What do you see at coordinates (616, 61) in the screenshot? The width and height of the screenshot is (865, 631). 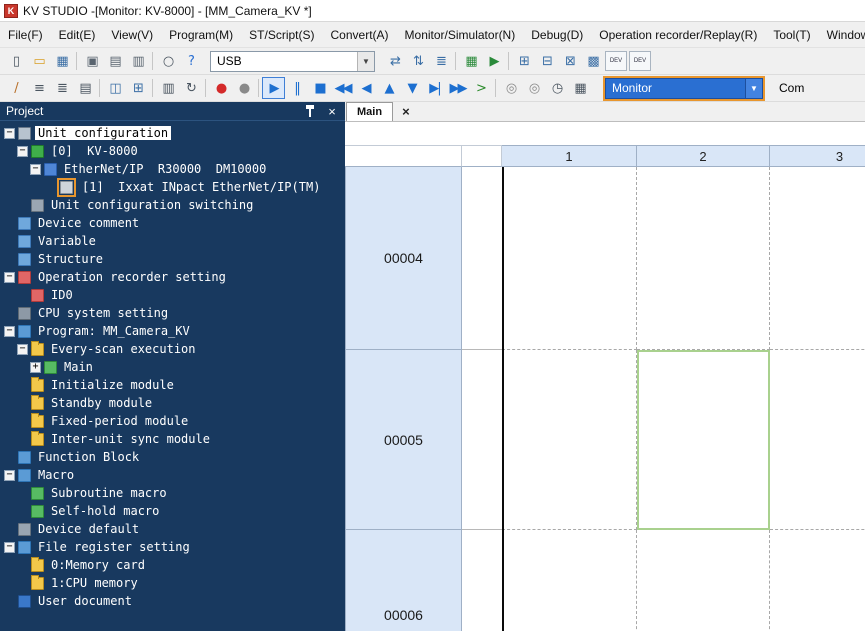 I see `dev-button-1: DEV` at bounding box center [616, 61].